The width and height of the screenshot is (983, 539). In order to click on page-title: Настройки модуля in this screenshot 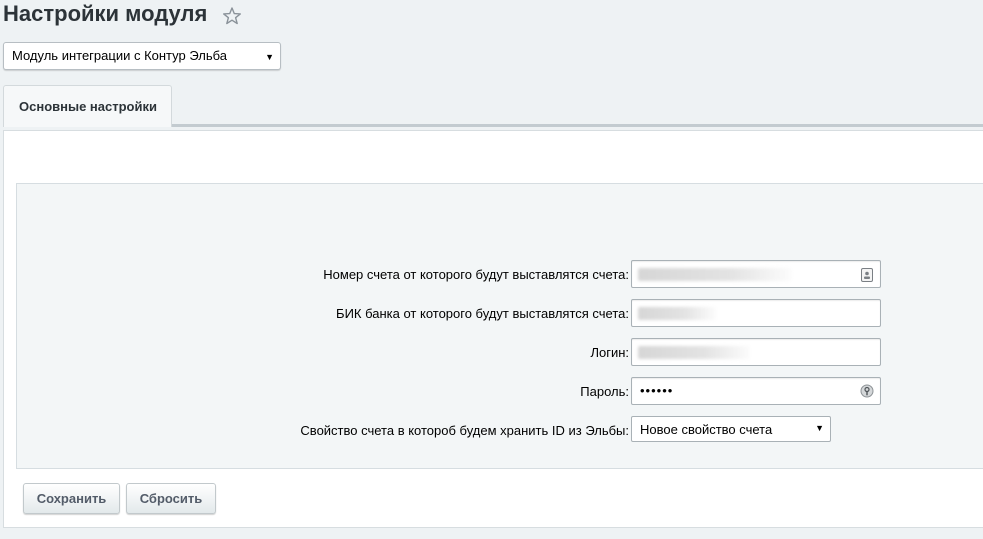, I will do `click(105, 13)`.